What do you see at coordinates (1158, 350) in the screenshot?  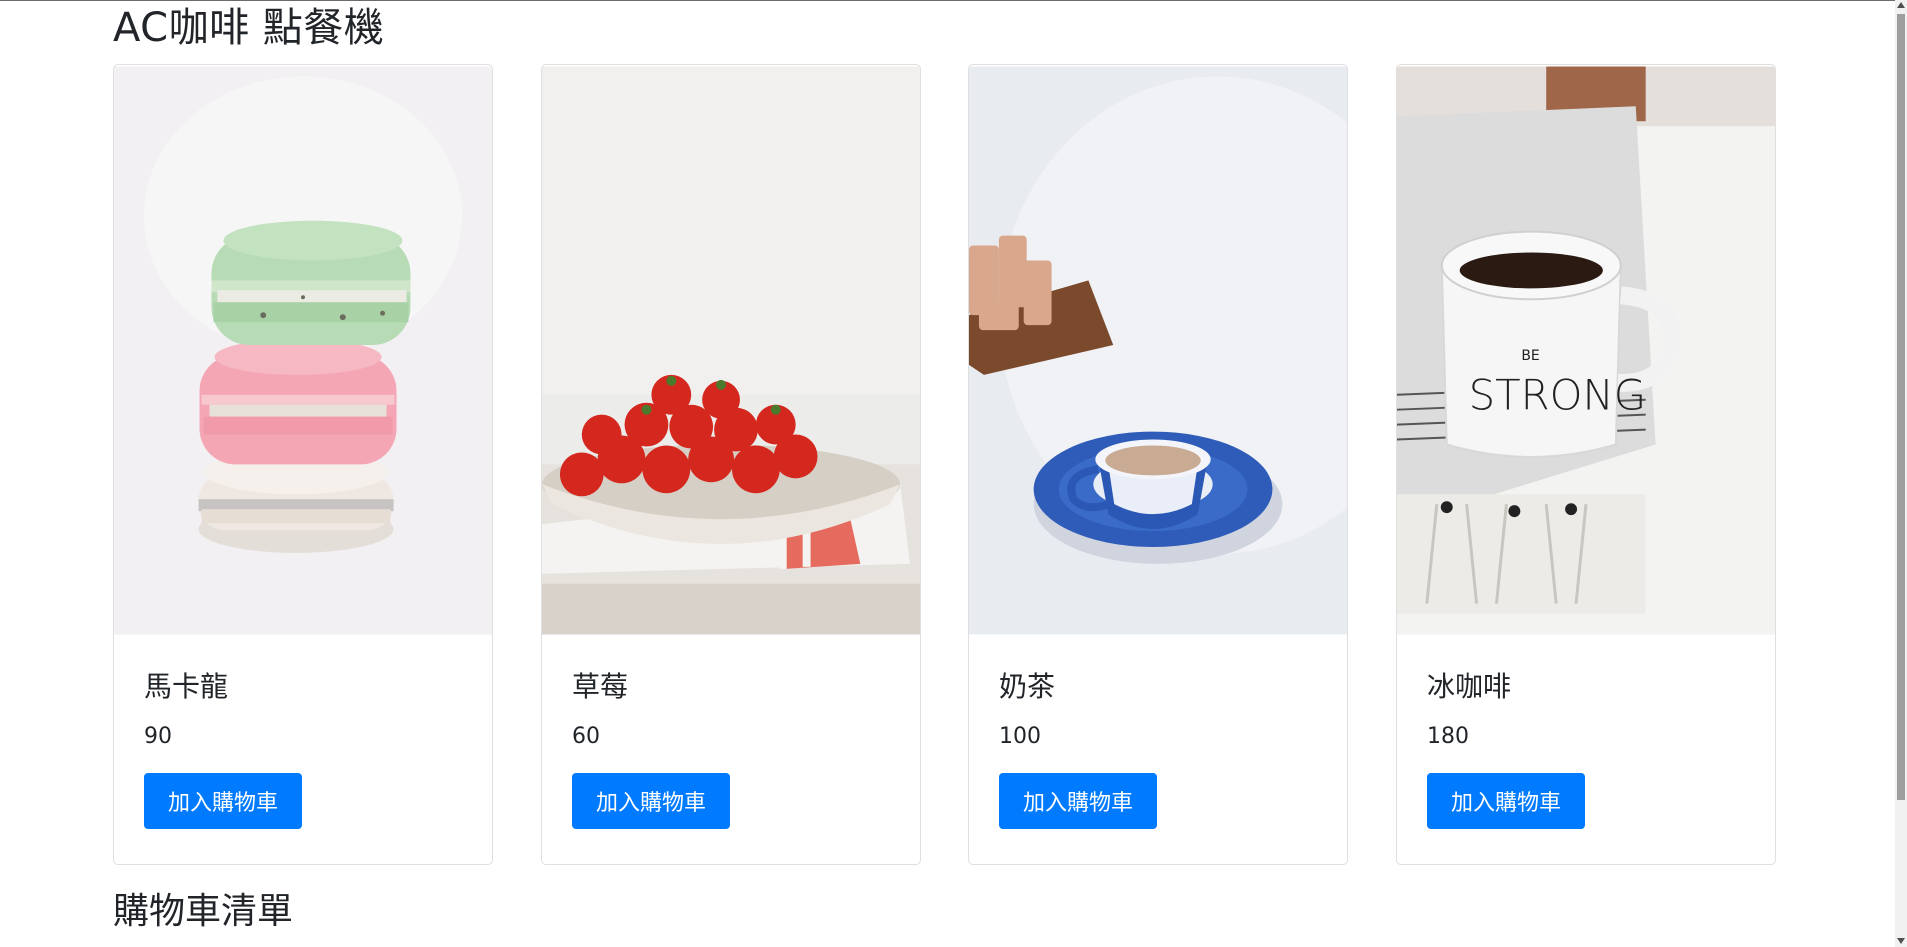 I see `milk-tea-image` at bounding box center [1158, 350].